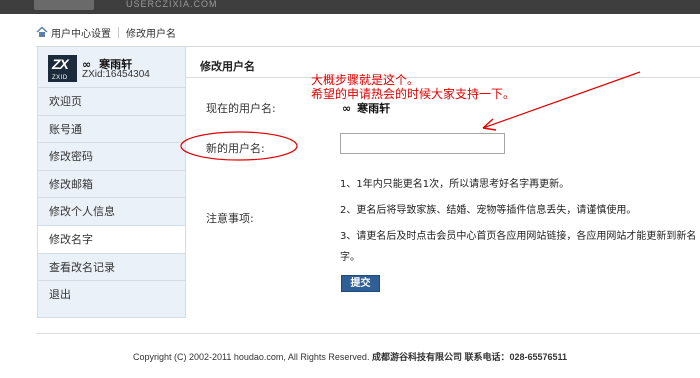 Image resolution: width=700 pixels, height=378 pixels. I want to click on sidebar-item-change-password: 修改密码, so click(111, 157).